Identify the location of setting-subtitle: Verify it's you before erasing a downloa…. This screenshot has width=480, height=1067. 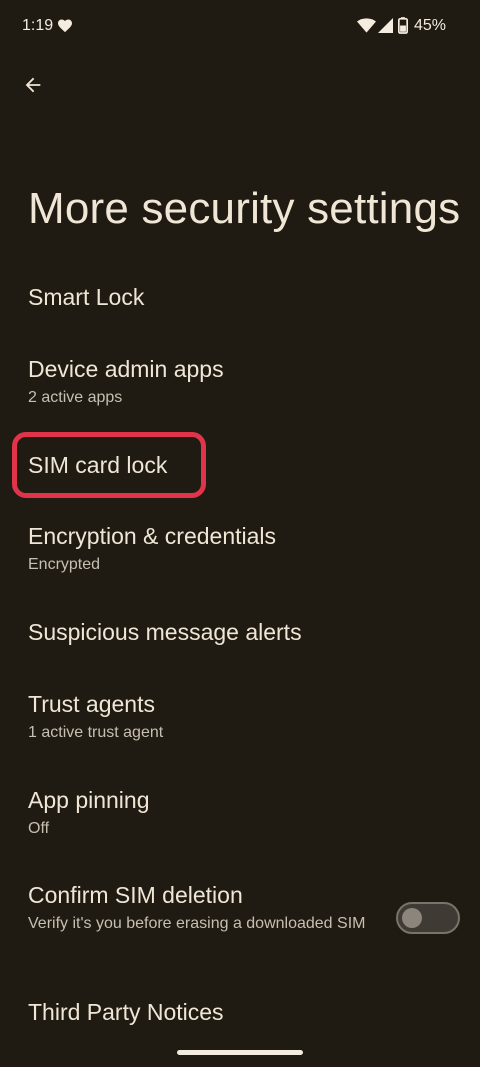
(197, 923).